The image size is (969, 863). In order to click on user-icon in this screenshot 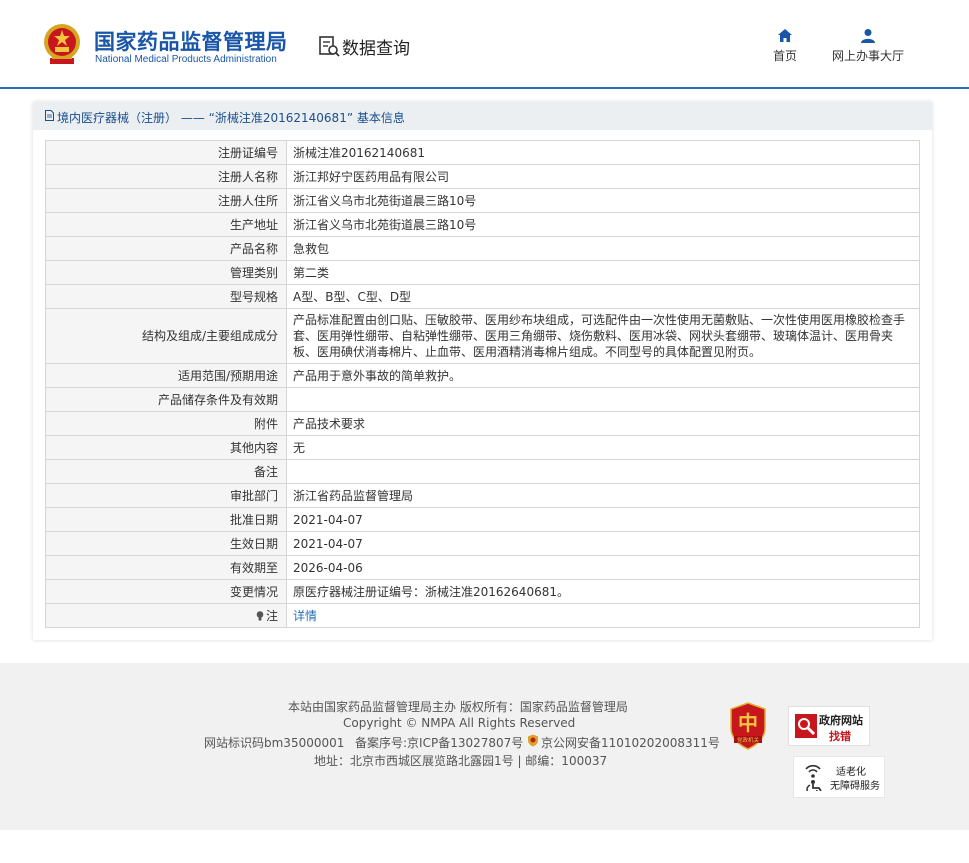, I will do `click(868, 36)`.